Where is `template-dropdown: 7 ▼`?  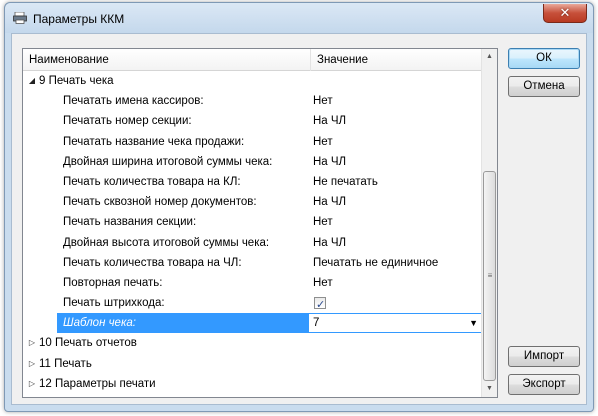 template-dropdown: 7 ▼ is located at coordinates (395, 323).